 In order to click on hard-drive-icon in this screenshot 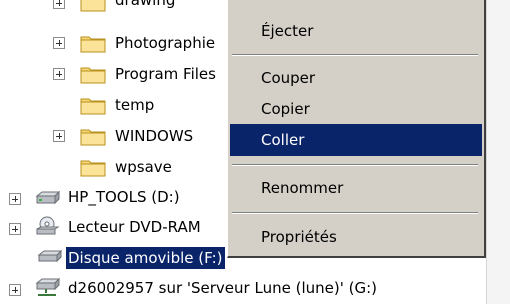, I will do `click(48, 197)`.